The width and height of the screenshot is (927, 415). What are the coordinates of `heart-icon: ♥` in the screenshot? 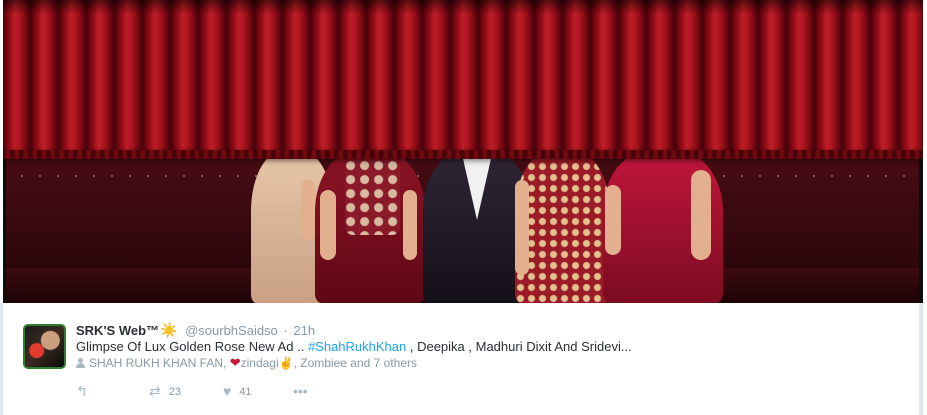 It's located at (227, 391).